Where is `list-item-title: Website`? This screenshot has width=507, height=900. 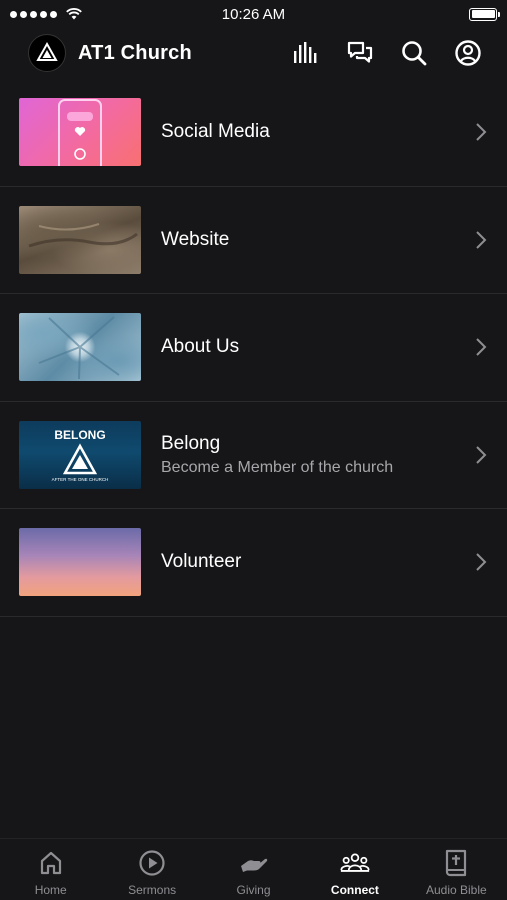
list-item-title: Website is located at coordinates (195, 239).